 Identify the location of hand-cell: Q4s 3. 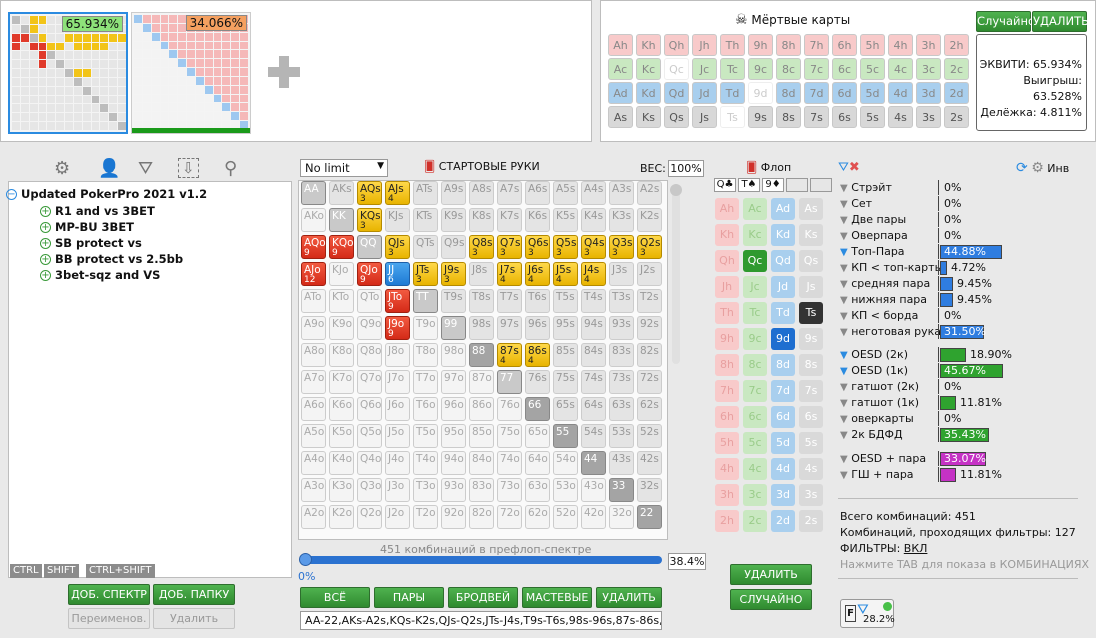
(593, 247).